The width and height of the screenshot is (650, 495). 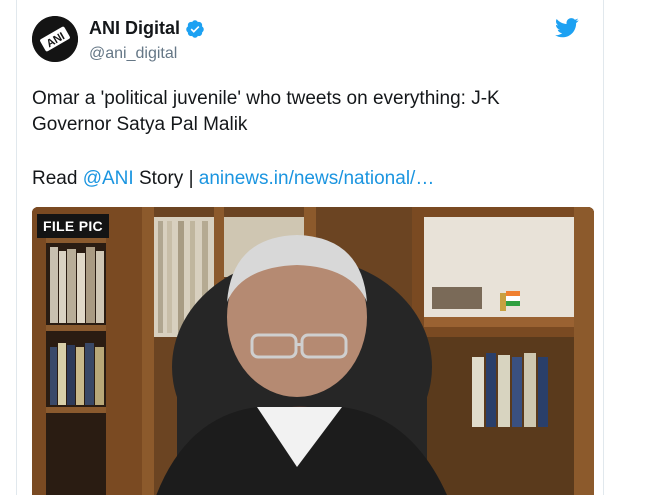 I want to click on file-pic-badge: FILE PIC, so click(x=73, y=226).